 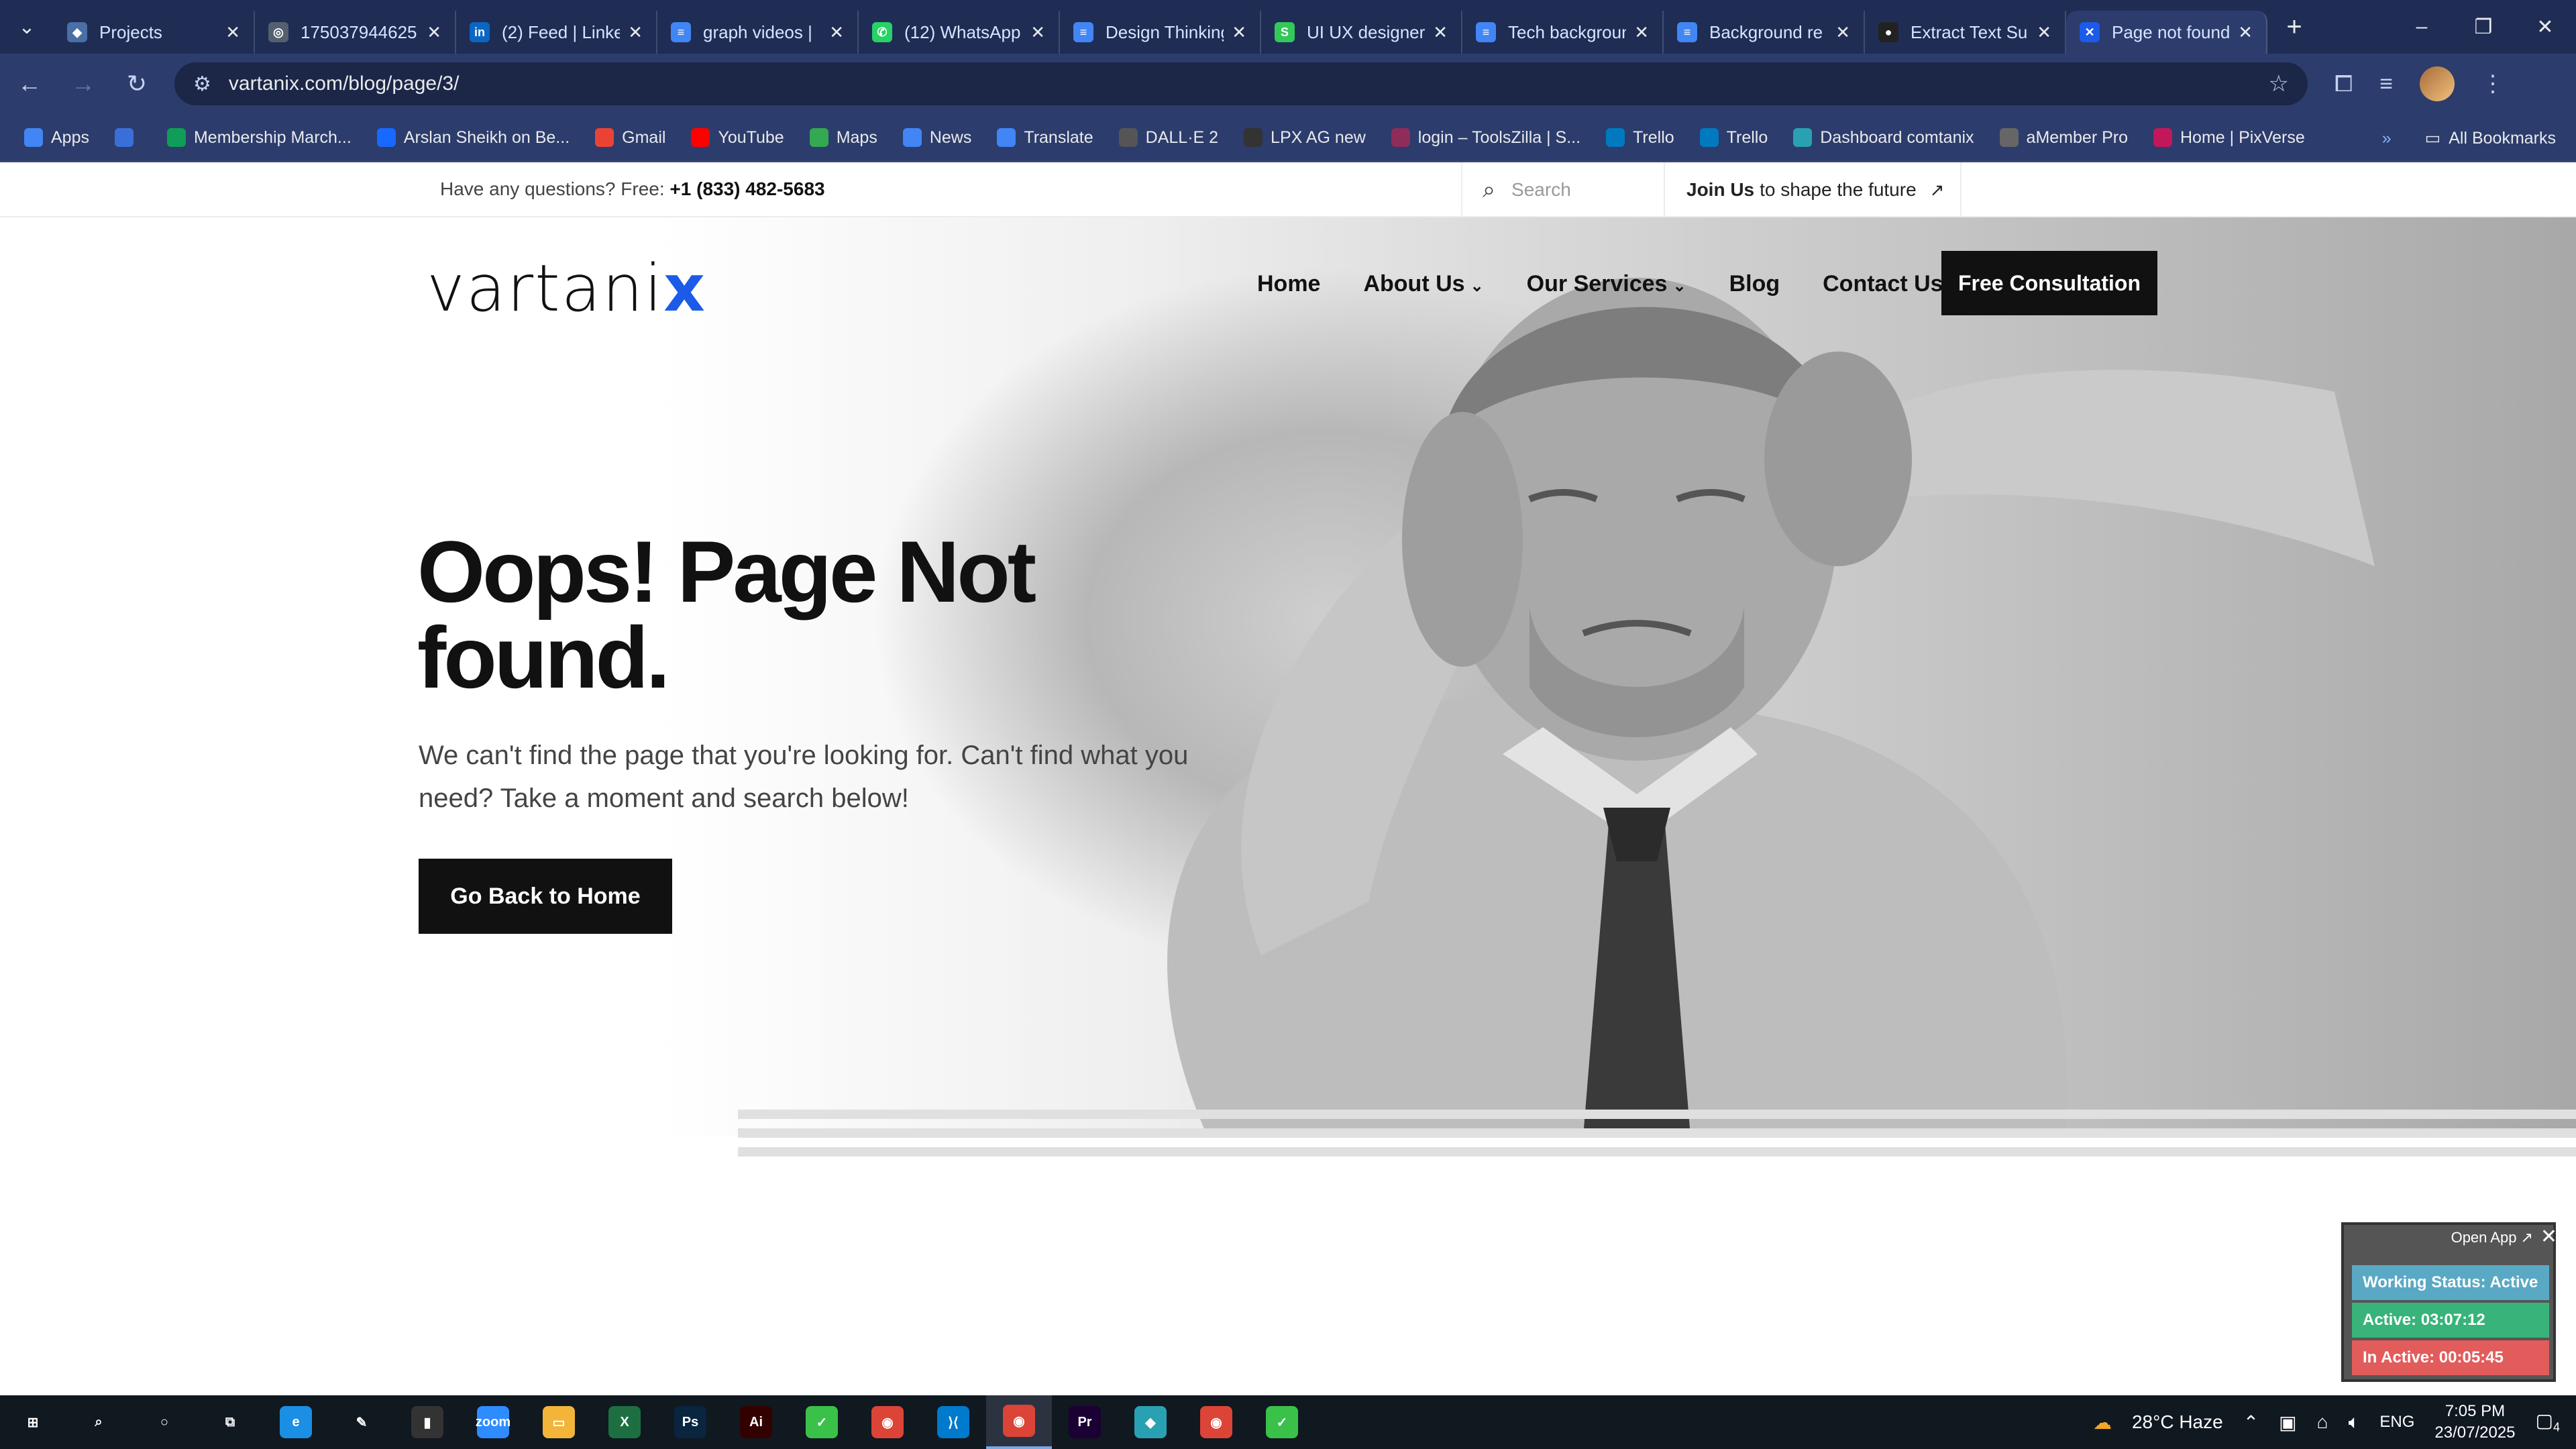 What do you see at coordinates (2387, 138) in the screenshot?
I see `more-bookmarks-icon: »` at bounding box center [2387, 138].